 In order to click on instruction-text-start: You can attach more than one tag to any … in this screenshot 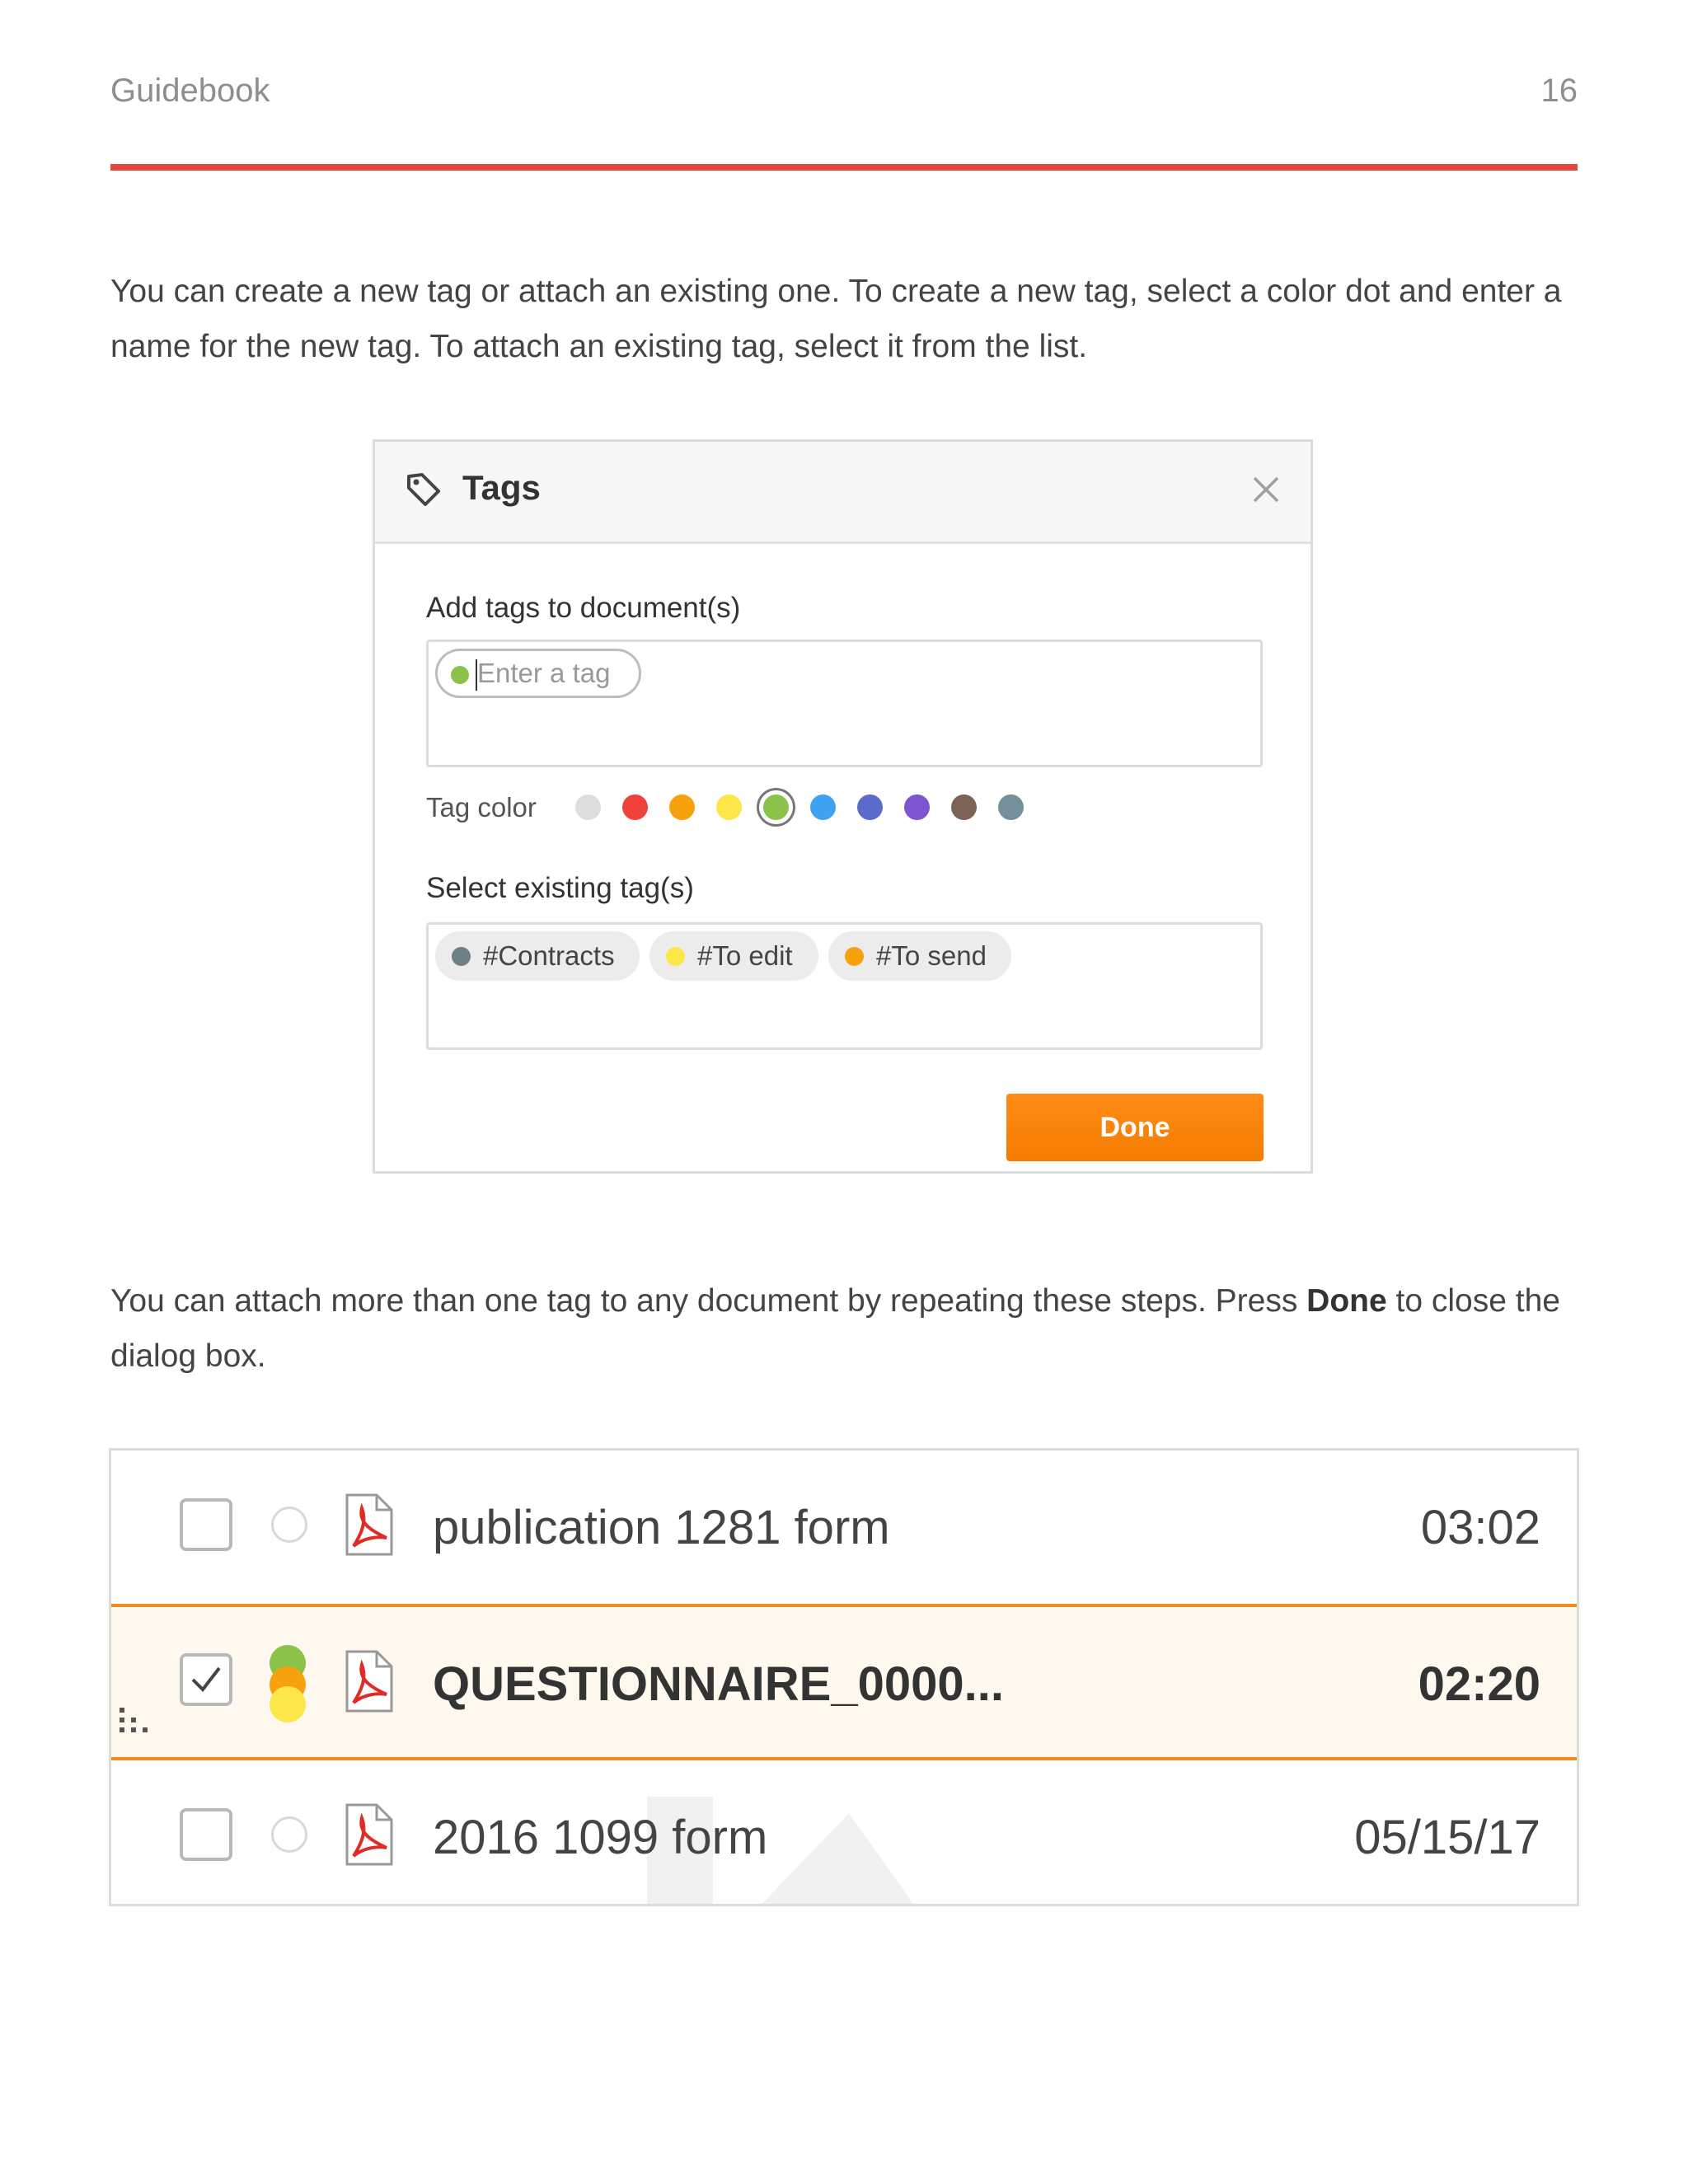, I will do `click(708, 1301)`.